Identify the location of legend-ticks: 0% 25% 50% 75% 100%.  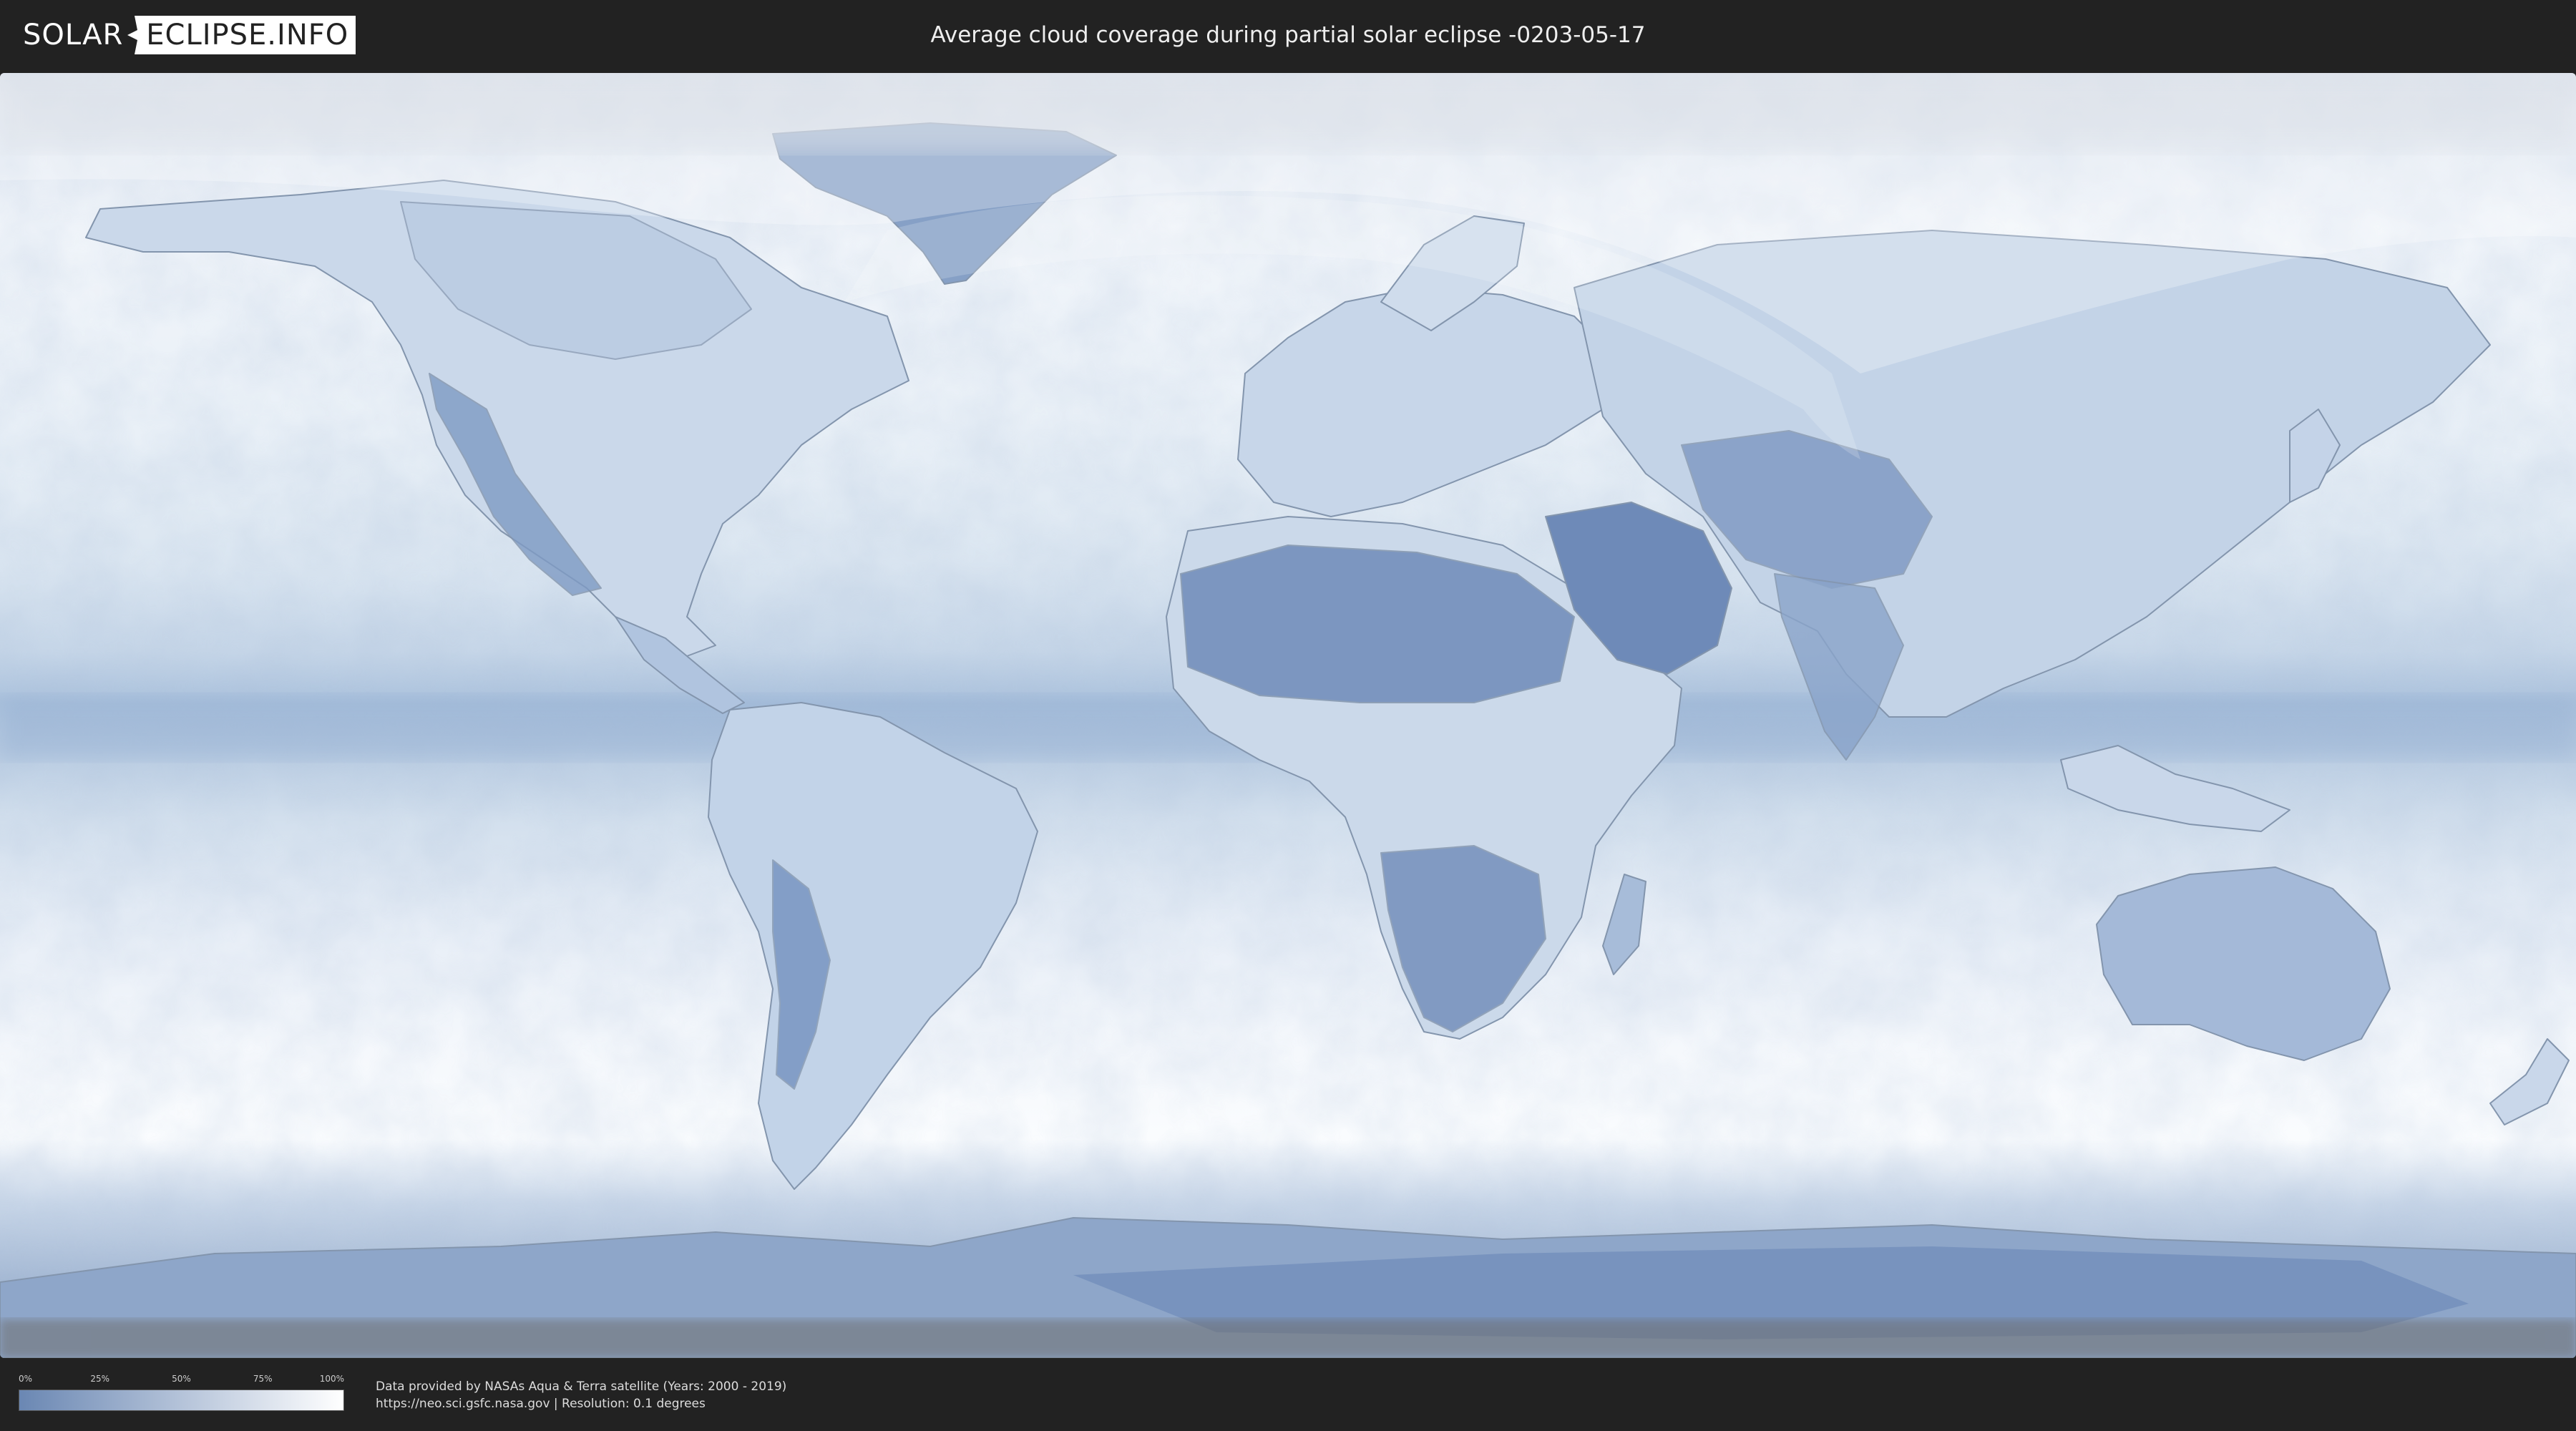
(181, 1379).